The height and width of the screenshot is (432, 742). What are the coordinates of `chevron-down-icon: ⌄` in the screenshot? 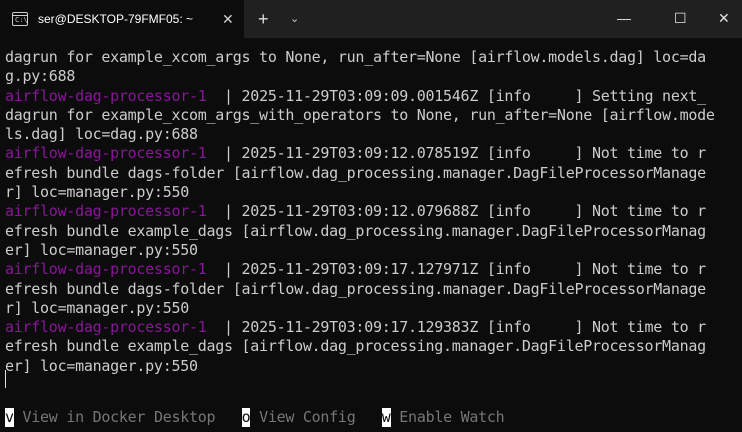 It's located at (294, 19).